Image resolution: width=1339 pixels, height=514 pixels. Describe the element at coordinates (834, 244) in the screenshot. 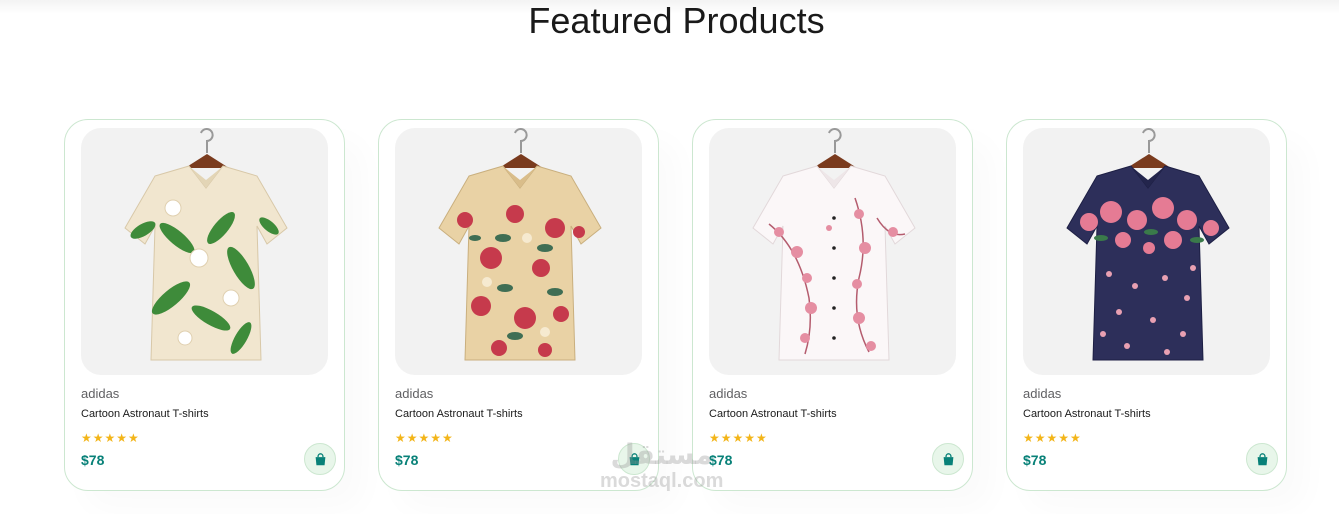

I see `shirt-white-blossom-image` at that location.